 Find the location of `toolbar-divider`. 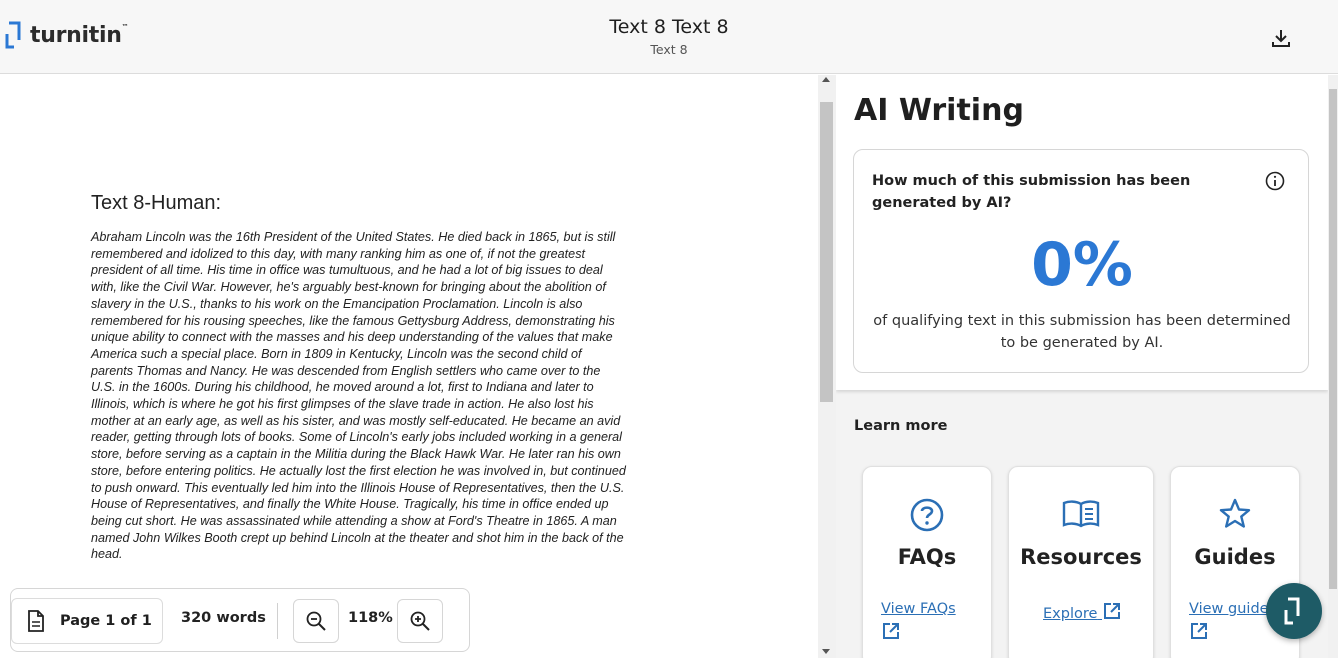

toolbar-divider is located at coordinates (277, 621).